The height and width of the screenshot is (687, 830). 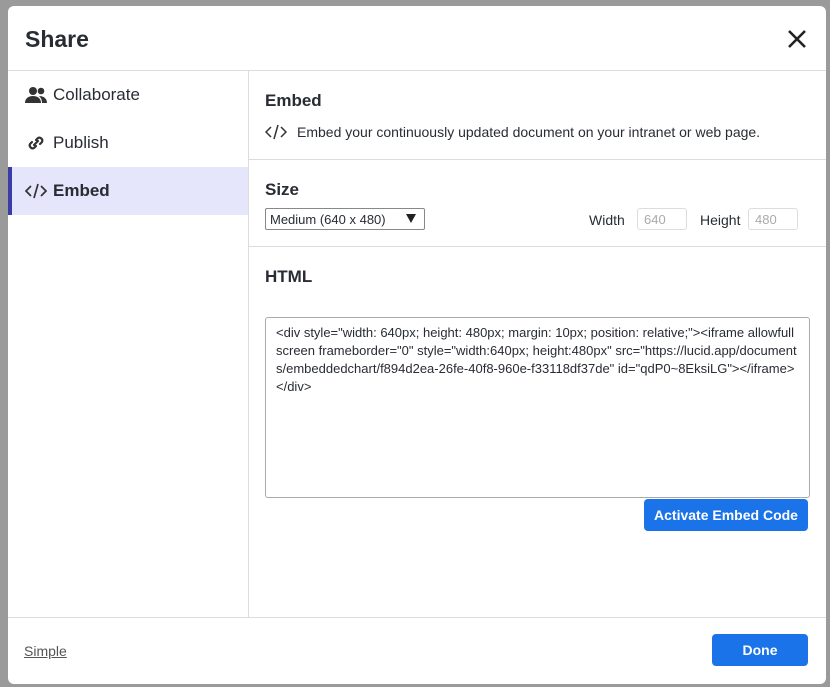 What do you see at coordinates (720, 220) in the screenshot?
I see `height-label: Height` at bounding box center [720, 220].